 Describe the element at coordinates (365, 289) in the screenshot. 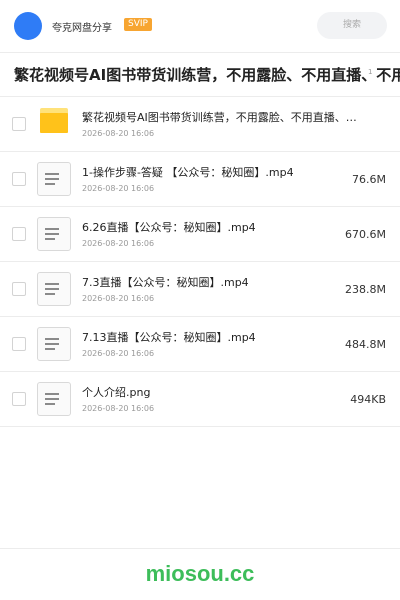

I see `file-size: 238.8M` at that location.